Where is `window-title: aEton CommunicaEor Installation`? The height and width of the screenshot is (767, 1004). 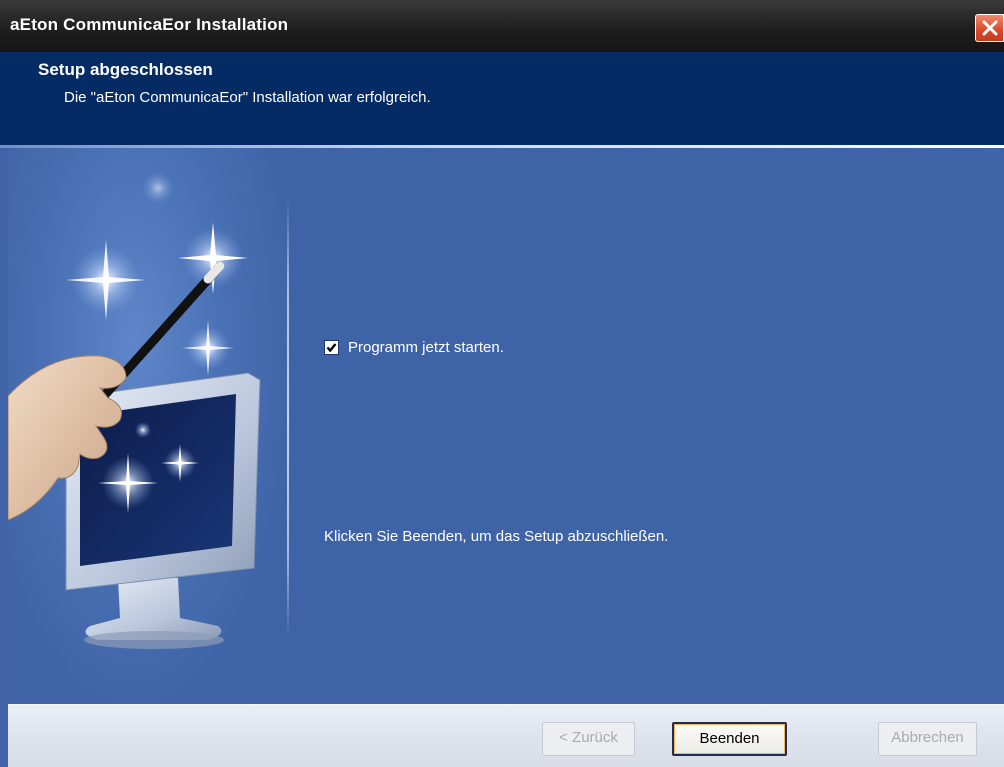 window-title: aEton CommunicaEor Installation is located at coordinates (149, 24).